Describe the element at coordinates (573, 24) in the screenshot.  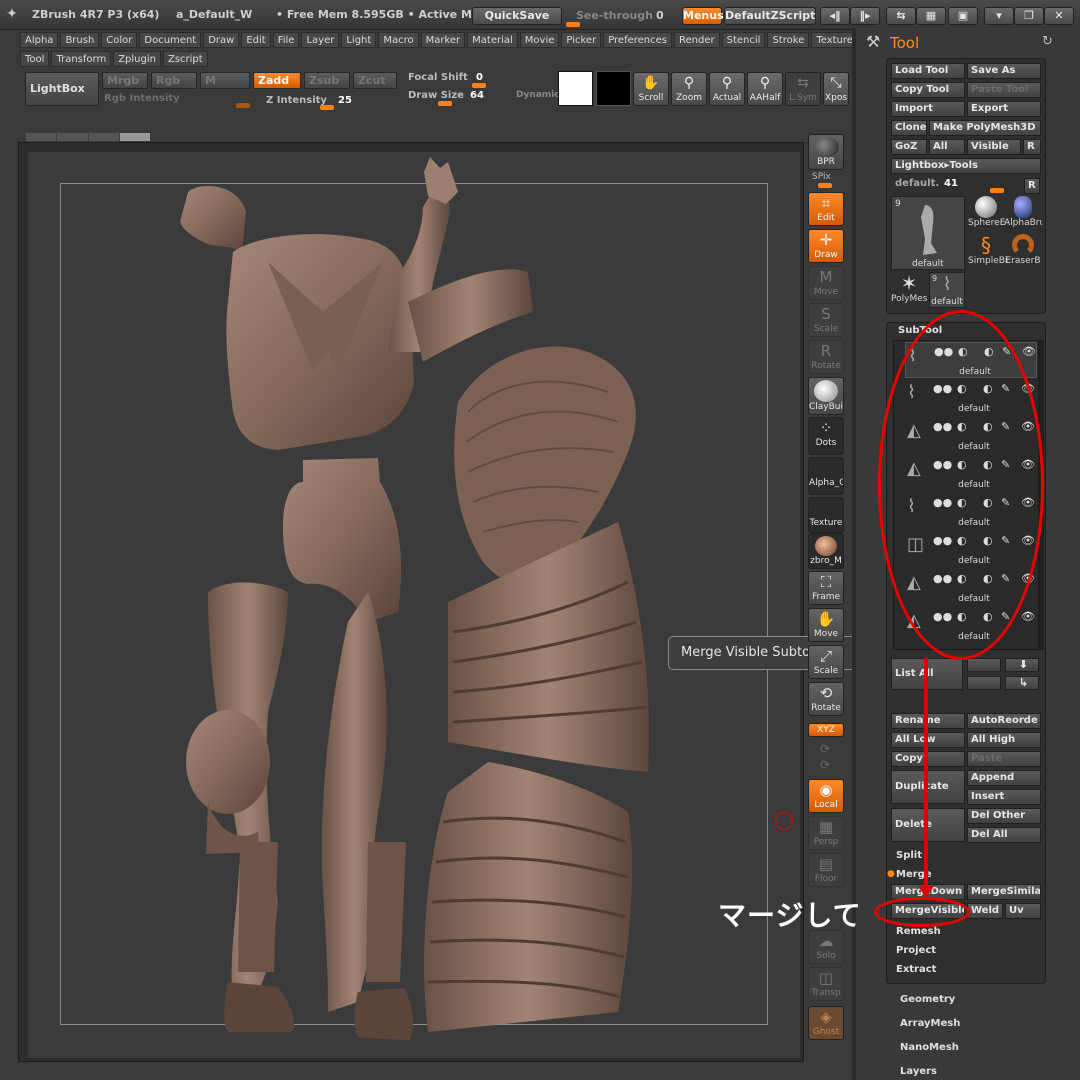
I see `see-through-slider` at that location.